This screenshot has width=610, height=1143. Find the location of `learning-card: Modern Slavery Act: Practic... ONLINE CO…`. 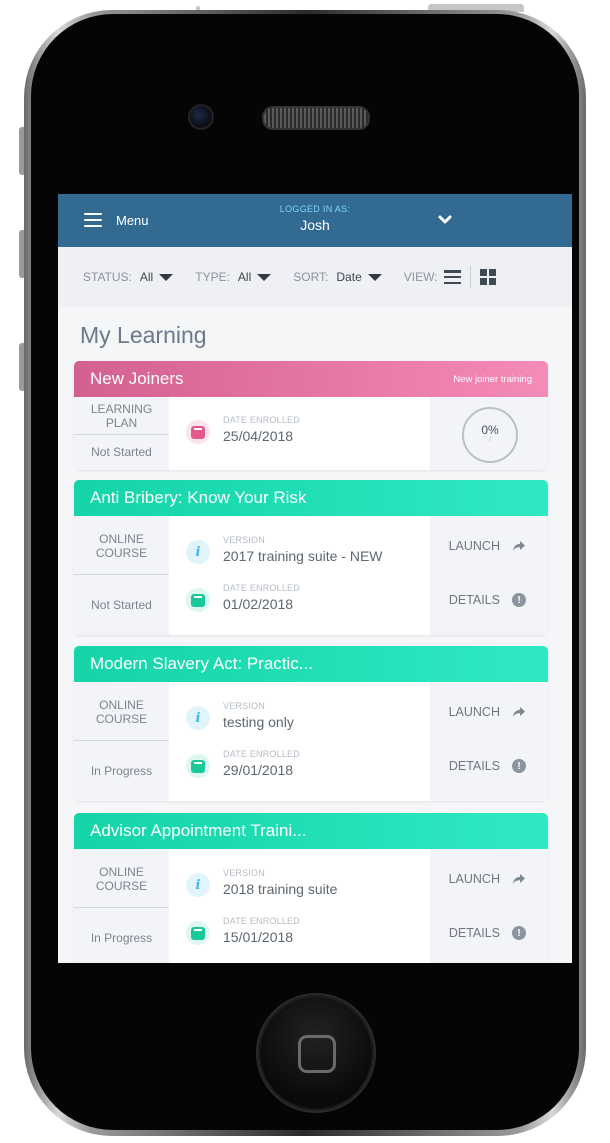

learning-card: Modern Slavery Act: Practic... ONLINE CO… is located at coordinates (311, 723).